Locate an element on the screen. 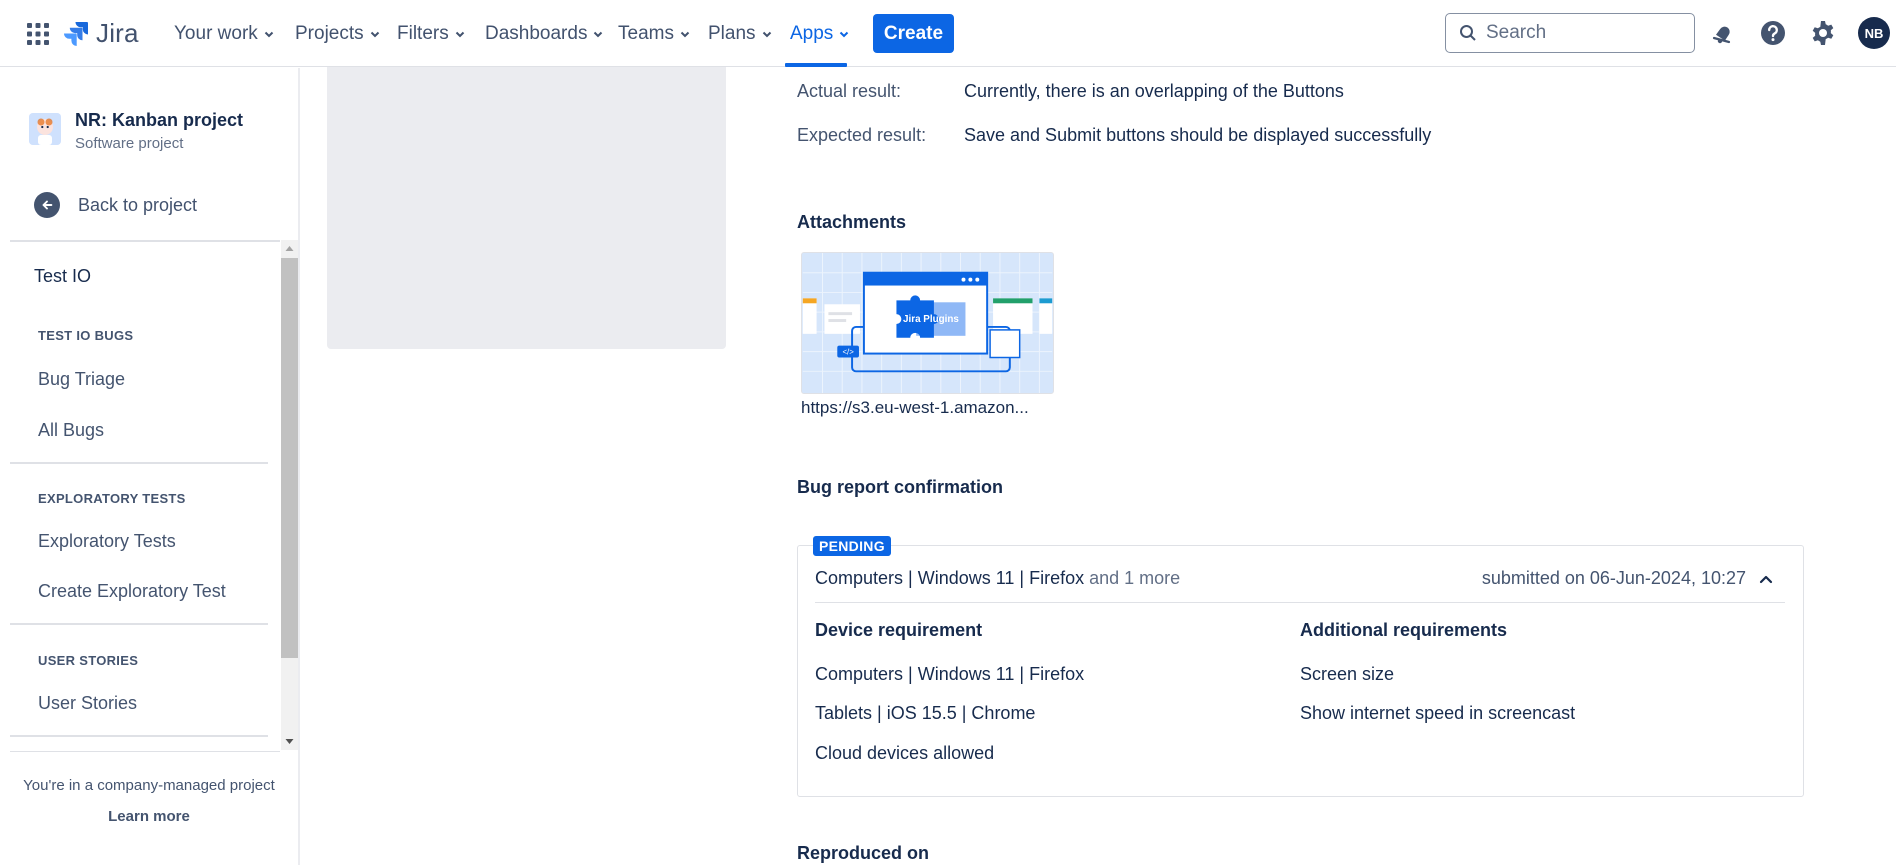  nav-apps: Apps is located at coordinates (820, 34).